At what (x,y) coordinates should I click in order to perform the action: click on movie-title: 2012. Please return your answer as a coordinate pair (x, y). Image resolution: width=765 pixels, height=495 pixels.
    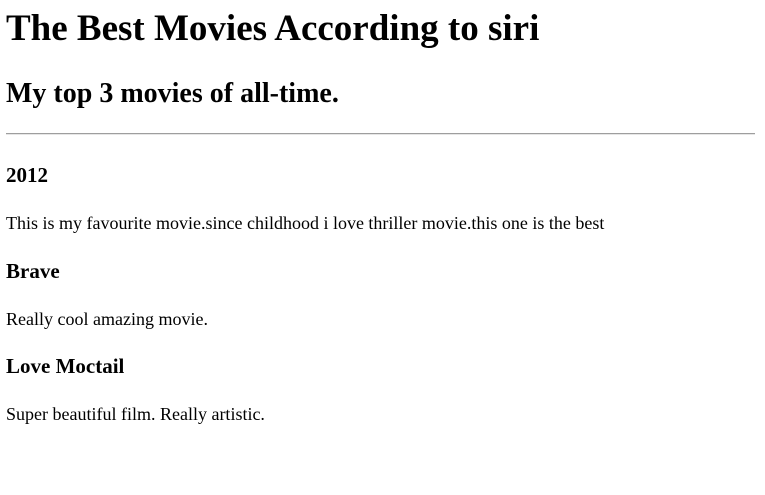
    Looking at the image, I should click on (27, 175).